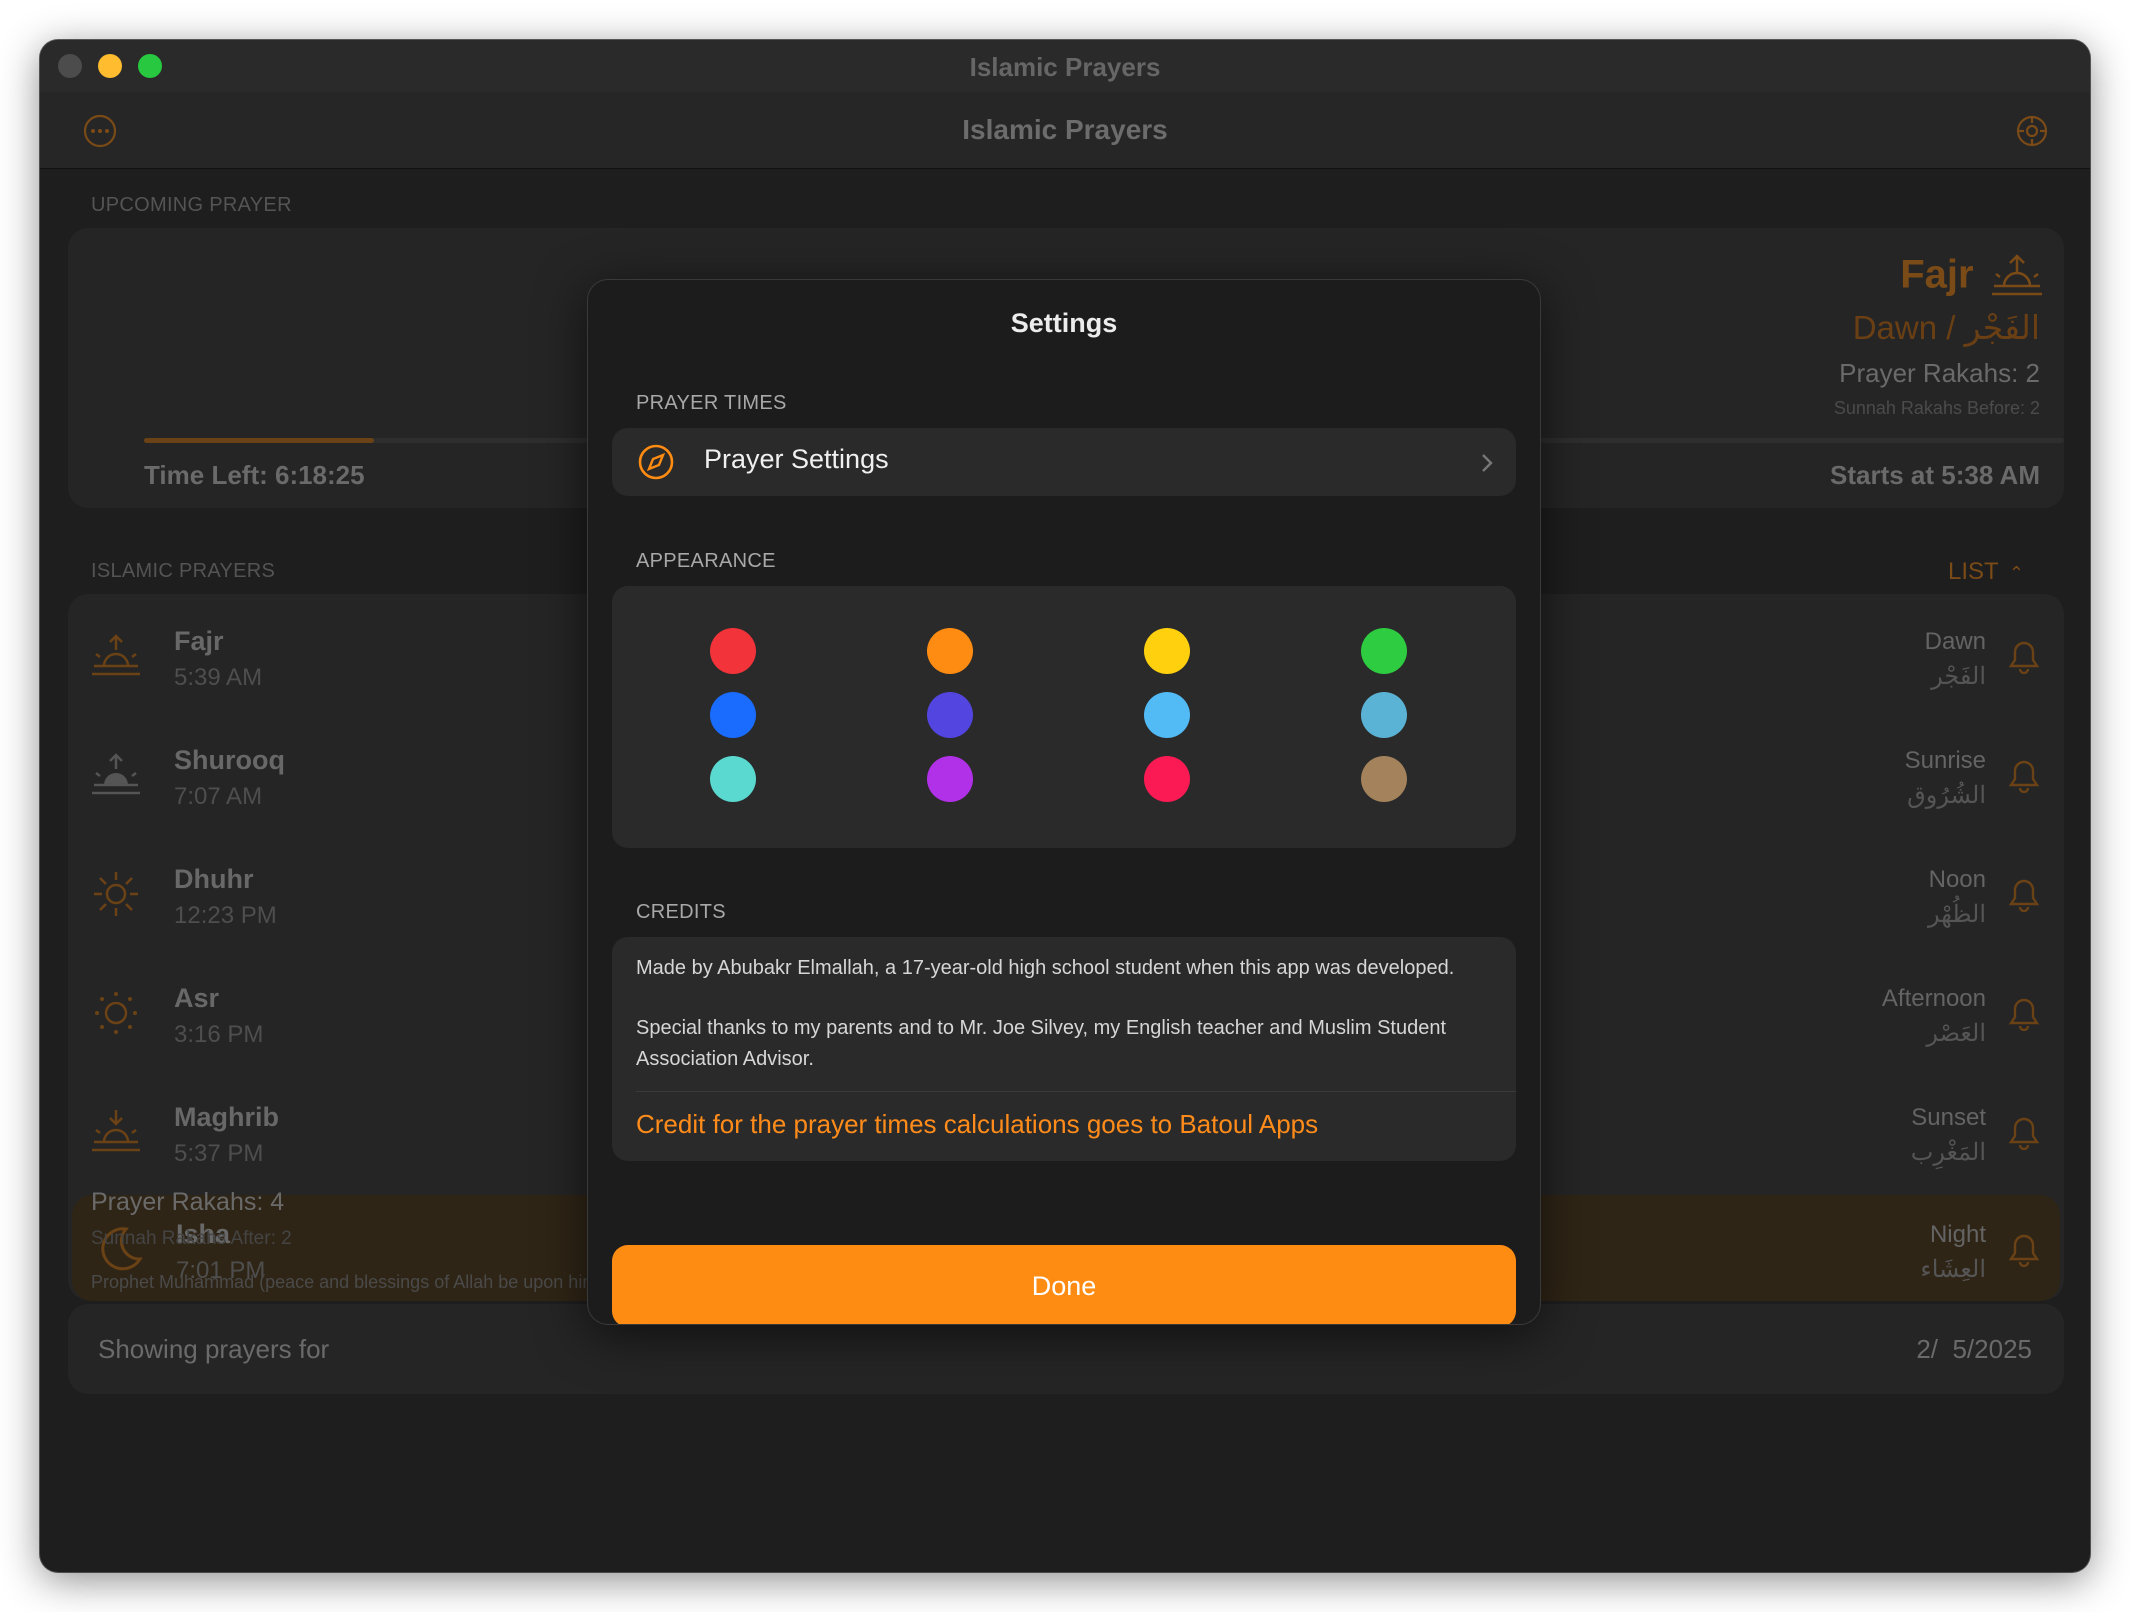 The image size is (2130, 1612). What do you see at coordinates (1064, 323) in the screenshot?
I see `settings-title: Settings` at bounding box center [1064, 323].